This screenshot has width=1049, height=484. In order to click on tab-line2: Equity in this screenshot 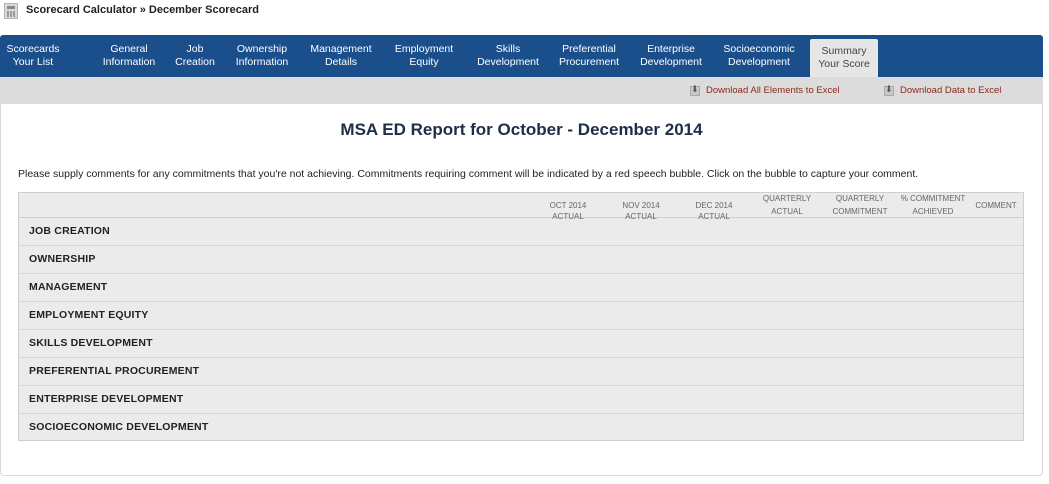, I will do `click(424, 62)`.